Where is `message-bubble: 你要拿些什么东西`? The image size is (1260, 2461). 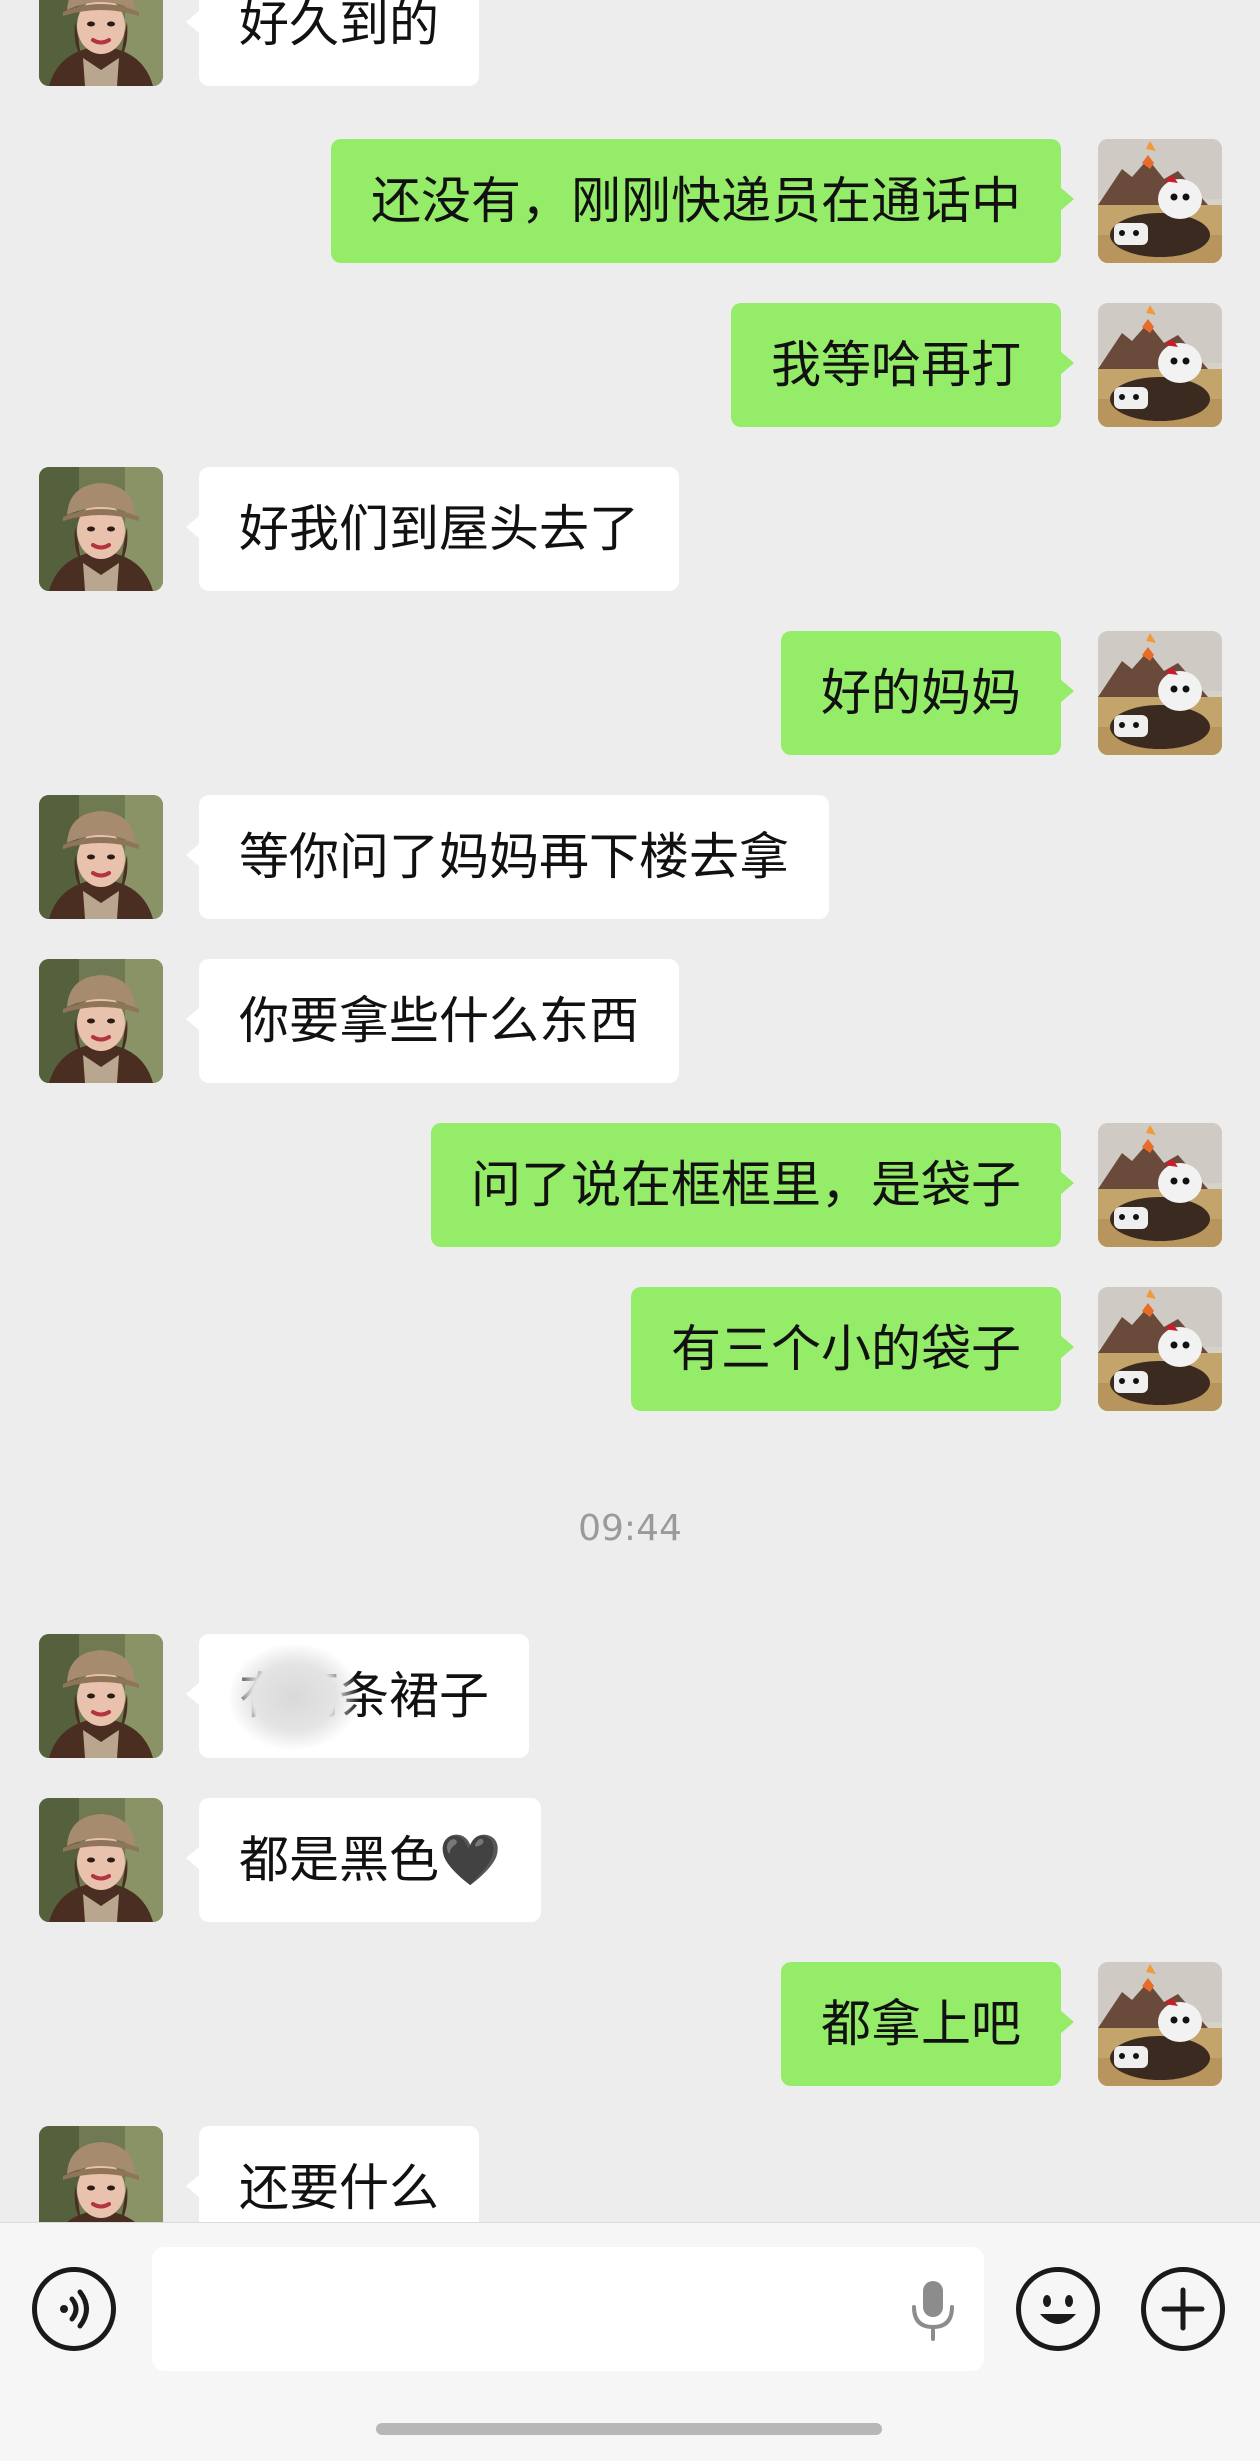
message-bubble: 你要拿些什么东西 is located at coordinates (432, 1021).